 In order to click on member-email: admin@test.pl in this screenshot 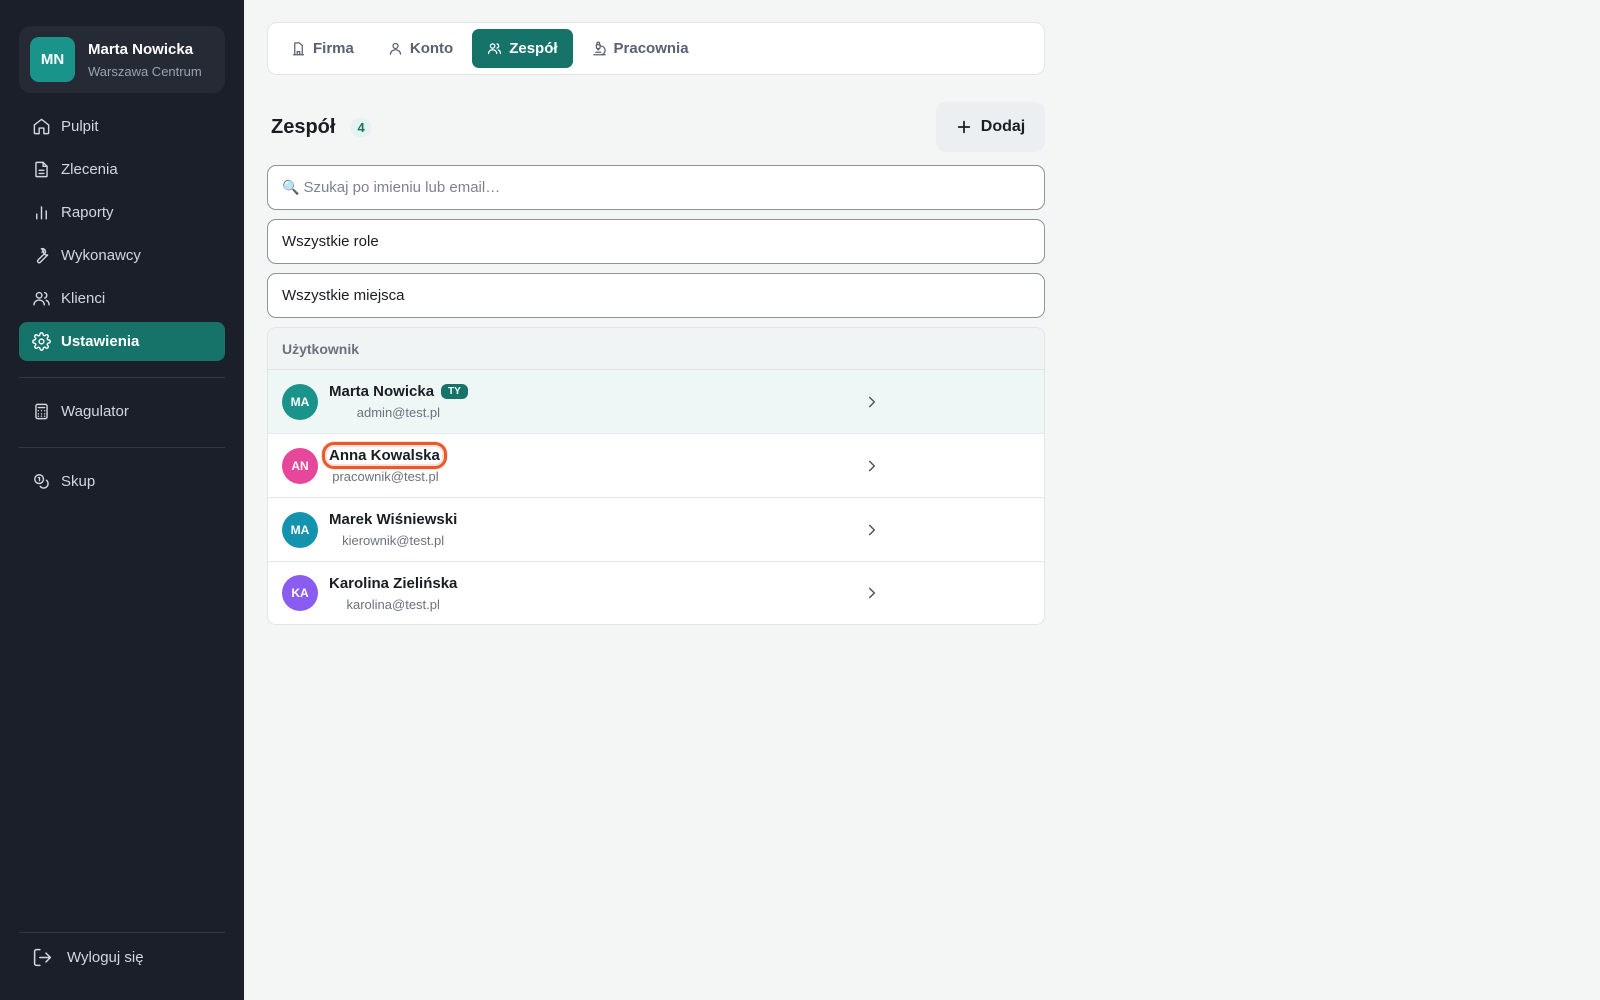, I will do `click(398, 412)`.